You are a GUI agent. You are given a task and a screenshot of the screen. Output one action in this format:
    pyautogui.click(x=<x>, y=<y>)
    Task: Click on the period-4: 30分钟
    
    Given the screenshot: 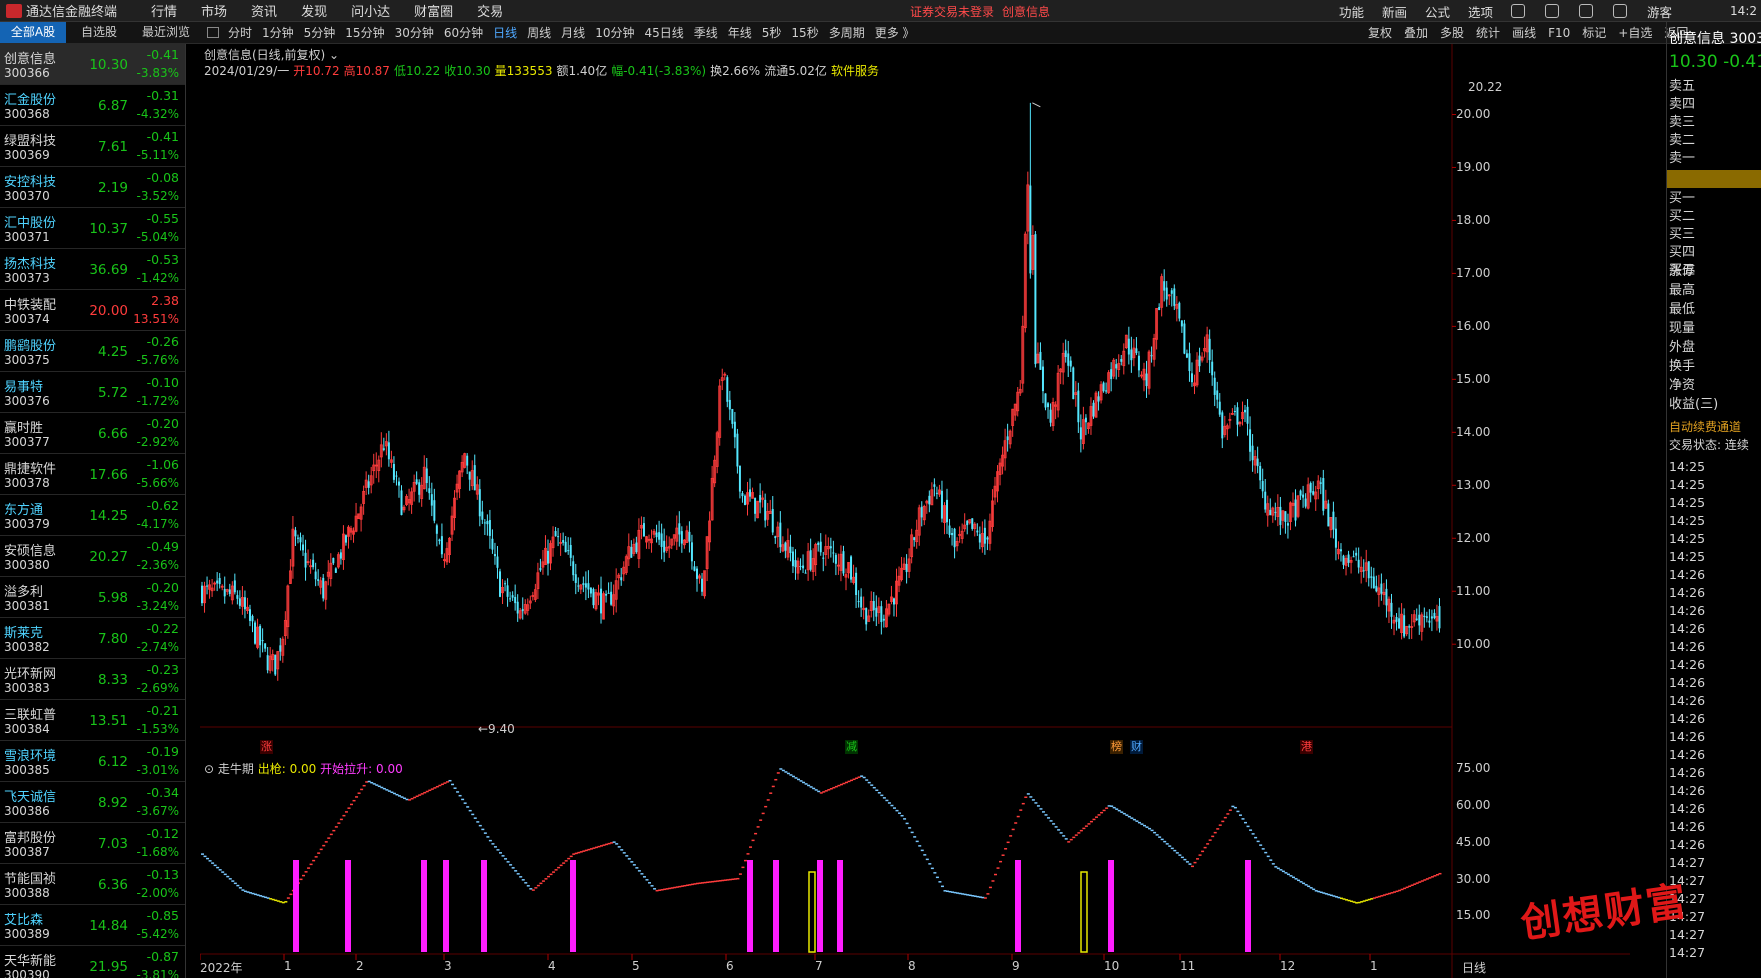 What is the action you would take?
    pyautogui.click(x=414, y=32)
    